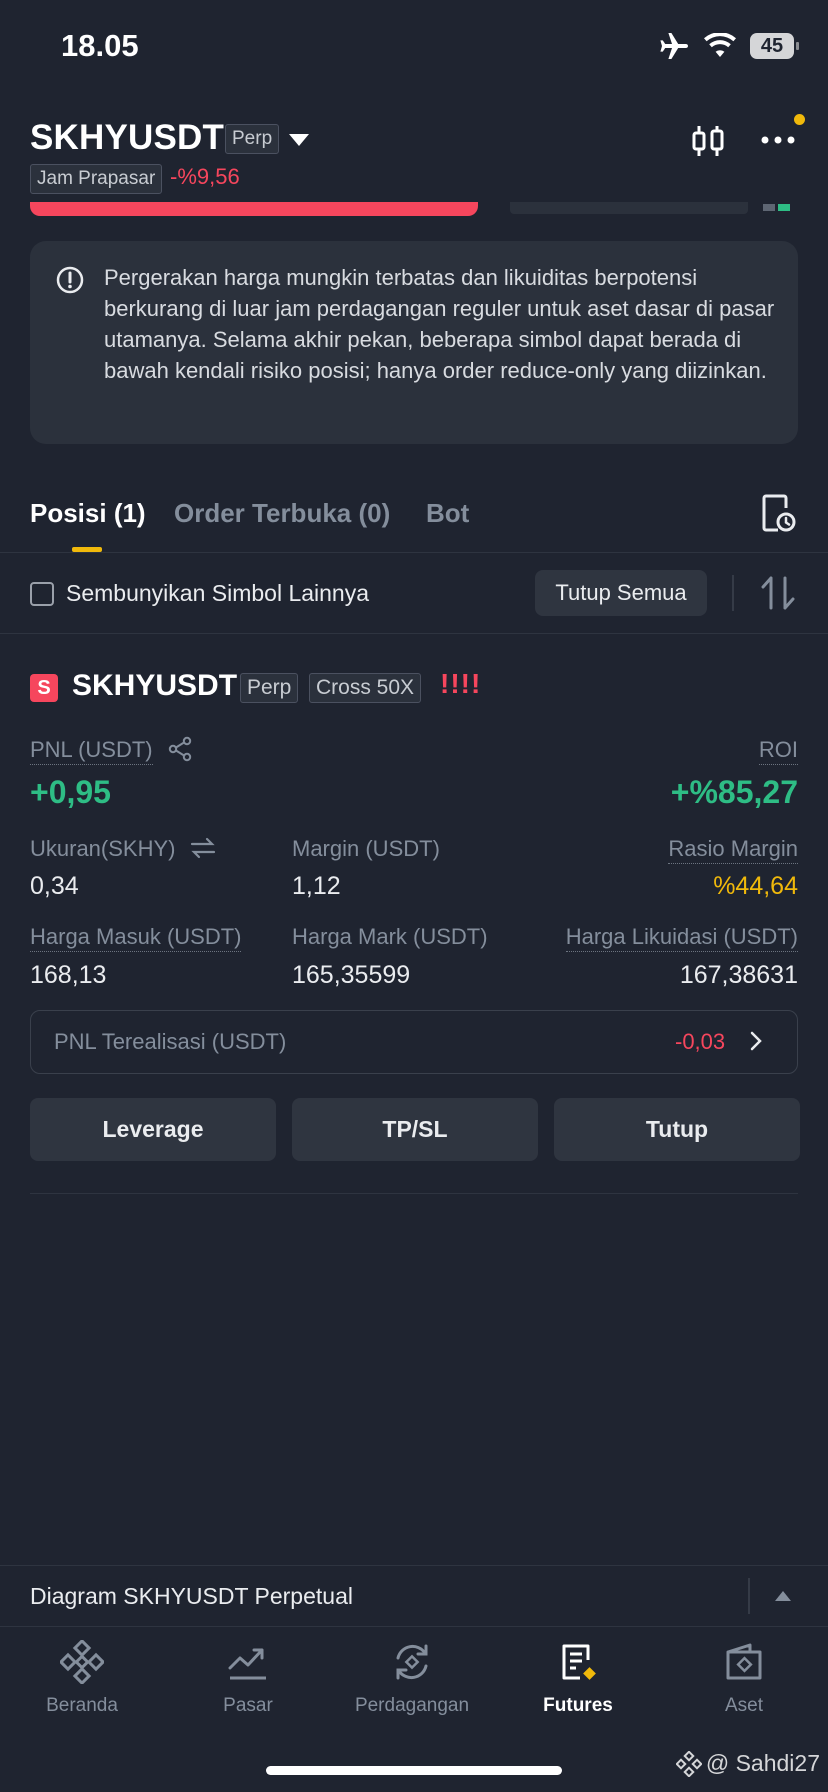 The image size is (828, 1792). Describe the element at coordinates (412, 1662) in the screenshot. I see `trade-swap-icon` at that location.